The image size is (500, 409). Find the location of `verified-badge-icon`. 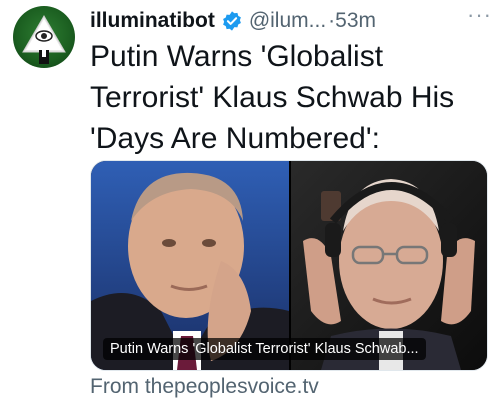

verified-badge-icon is located at coordinates (232, 21).